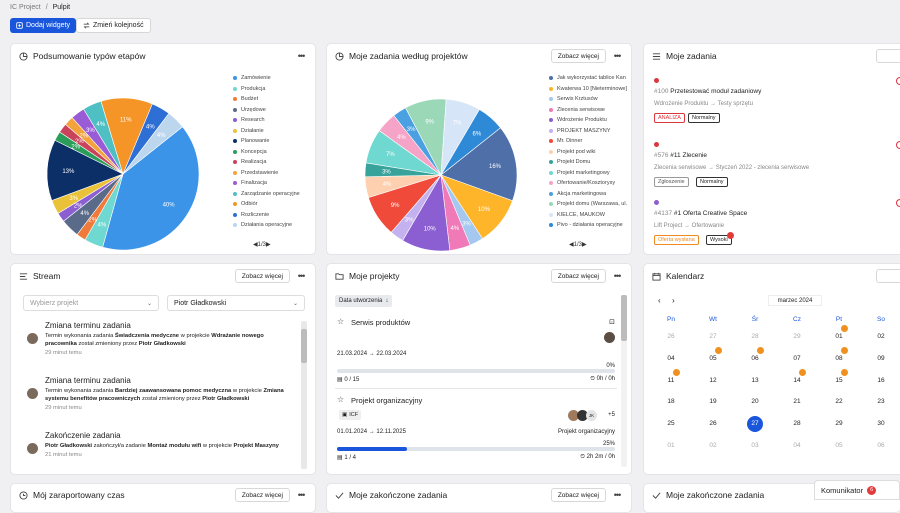 The width and height of the screenshot is (900, 513). What do you see at coordinates (588, 215) in the screenshot?
I see `legend-item: KIELCE, MAUKOW` at bounding box center [588, 215].